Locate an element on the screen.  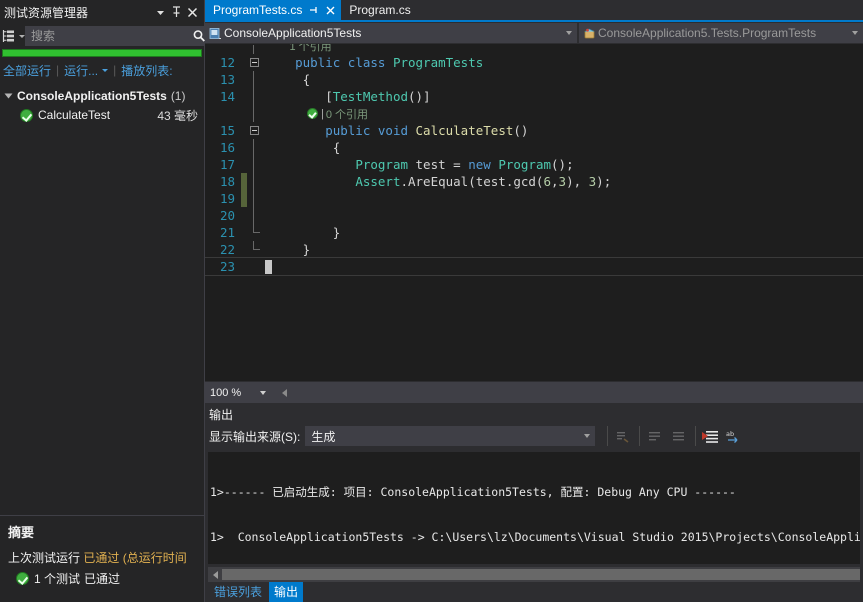
output-source-dropdown: 生成 is located at coordinates (450, 436).